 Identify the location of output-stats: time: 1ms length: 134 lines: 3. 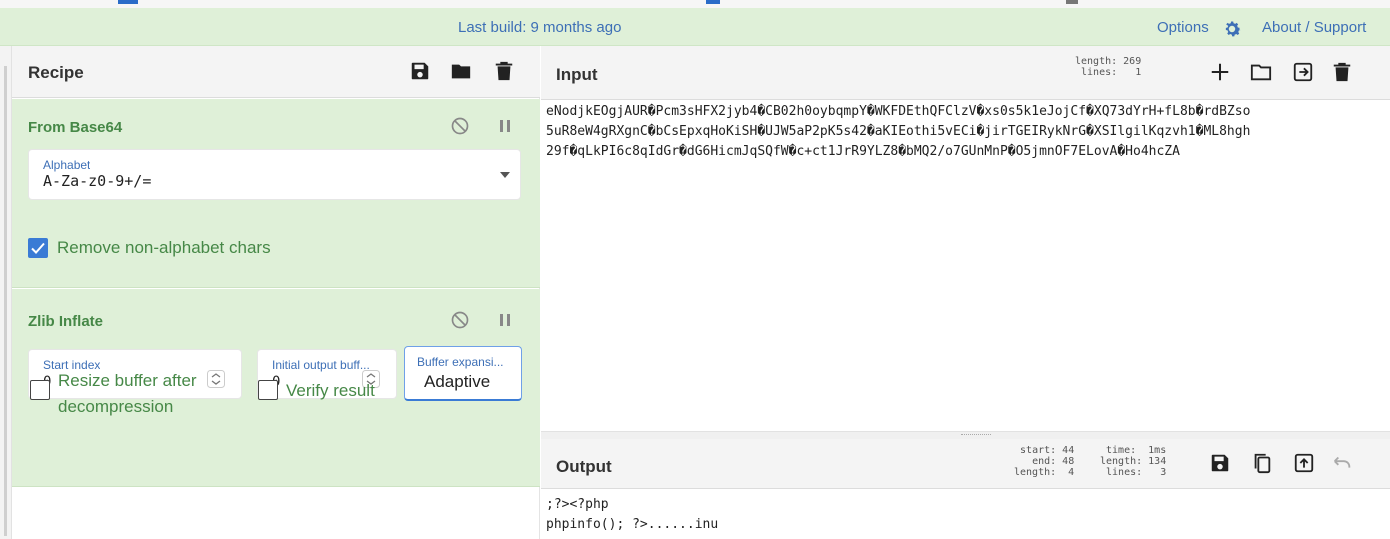
(1133, 461).